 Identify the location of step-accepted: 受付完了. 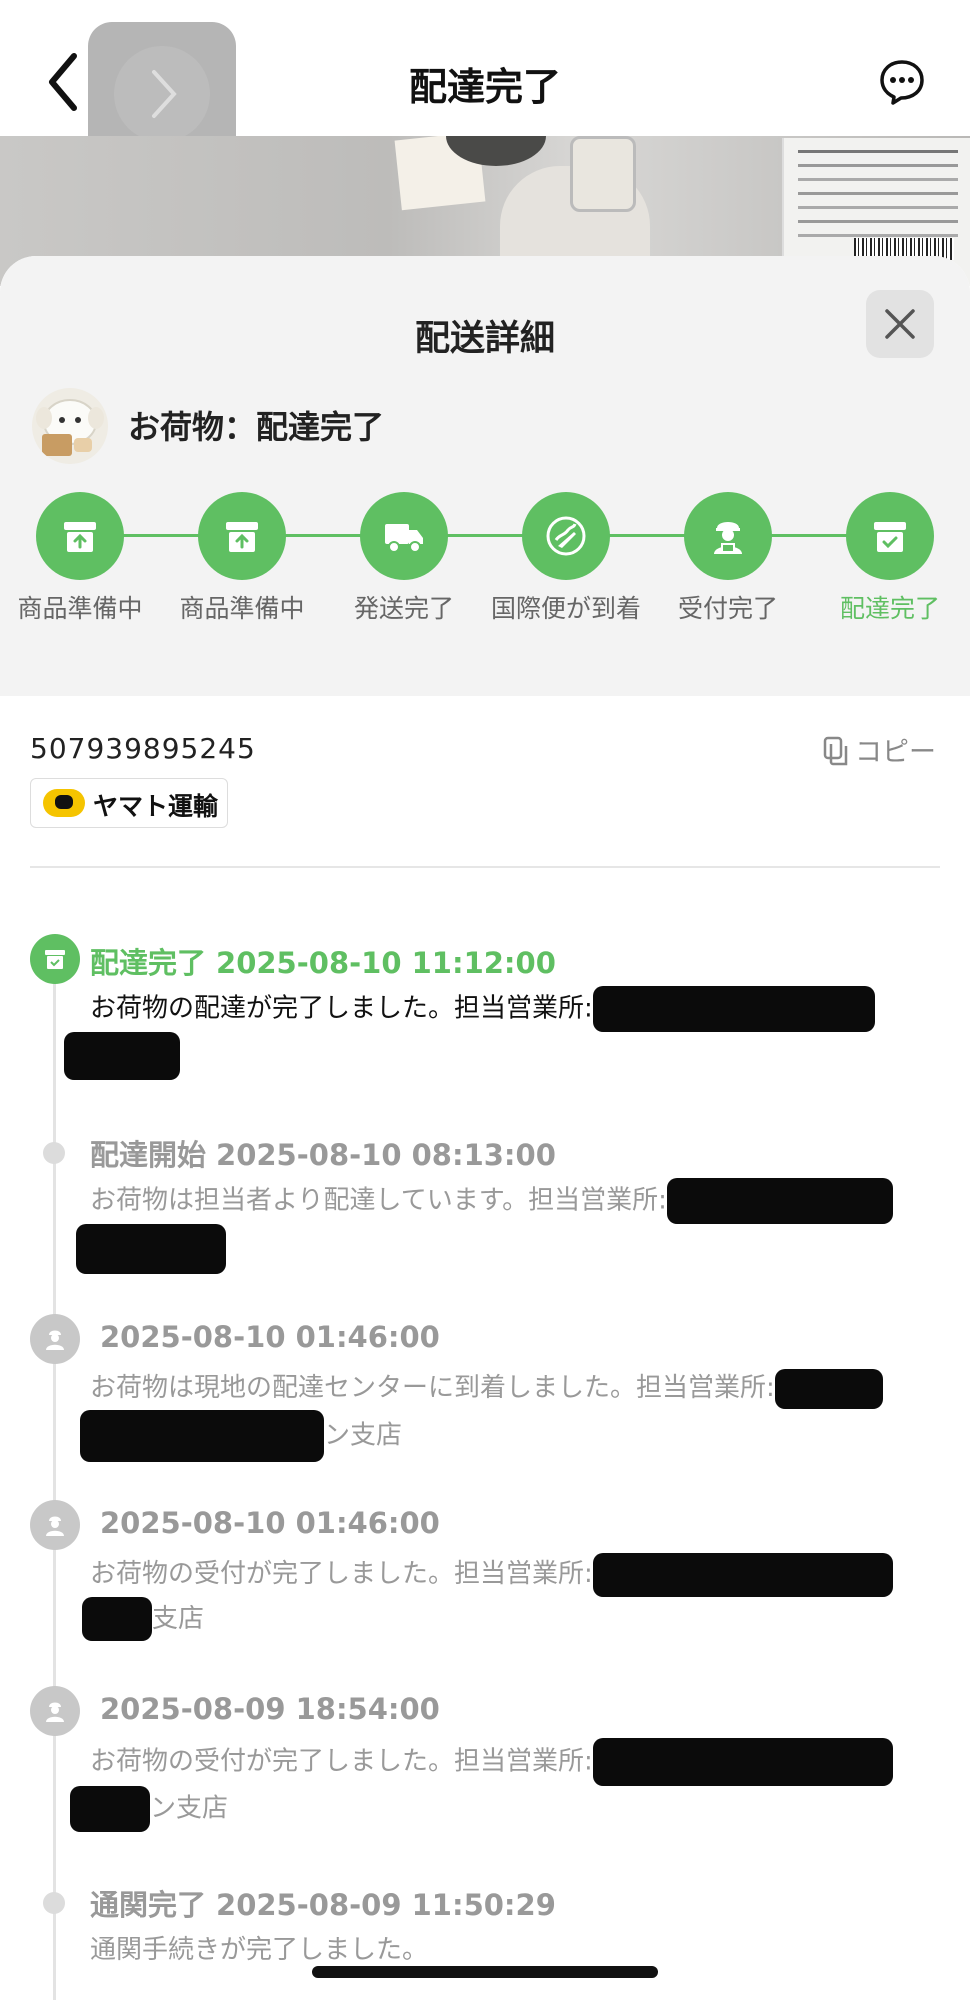
(728, 559).